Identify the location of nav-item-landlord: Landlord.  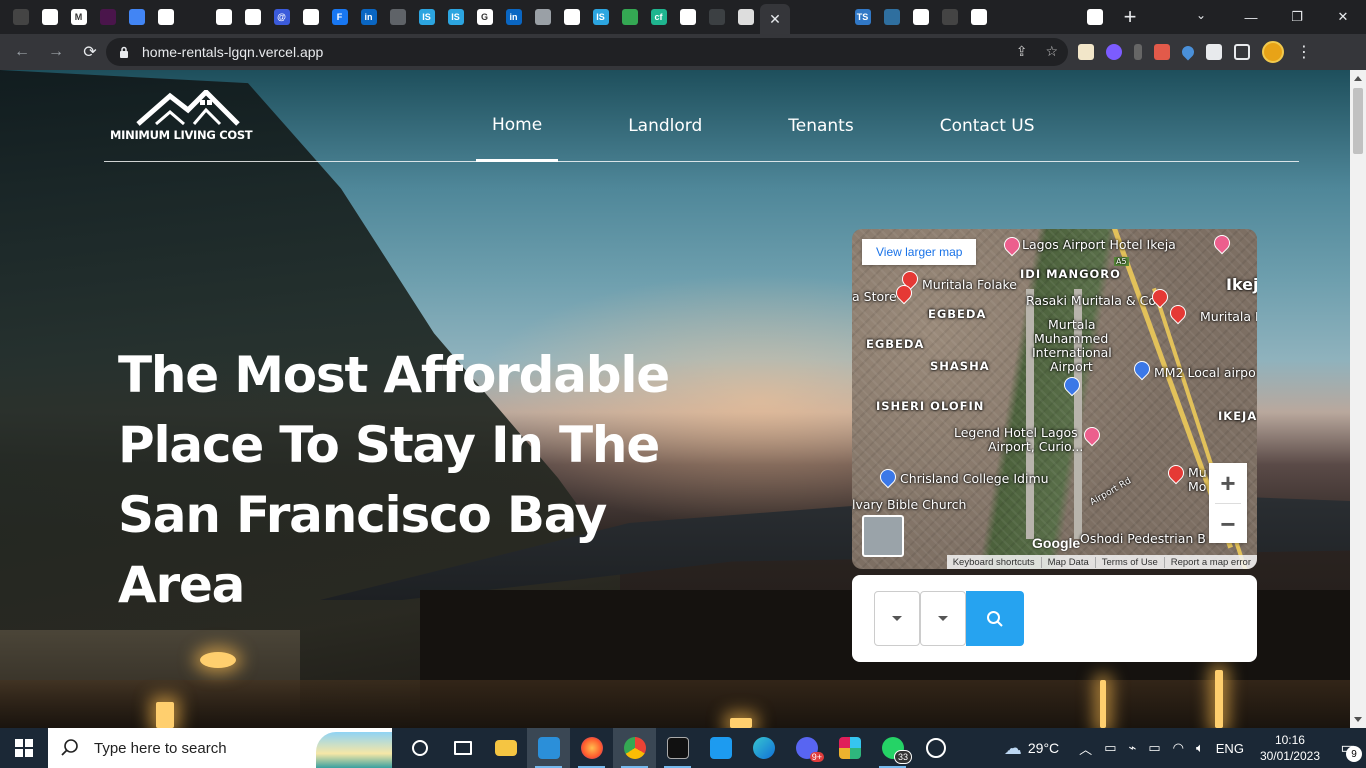
(665, 126).